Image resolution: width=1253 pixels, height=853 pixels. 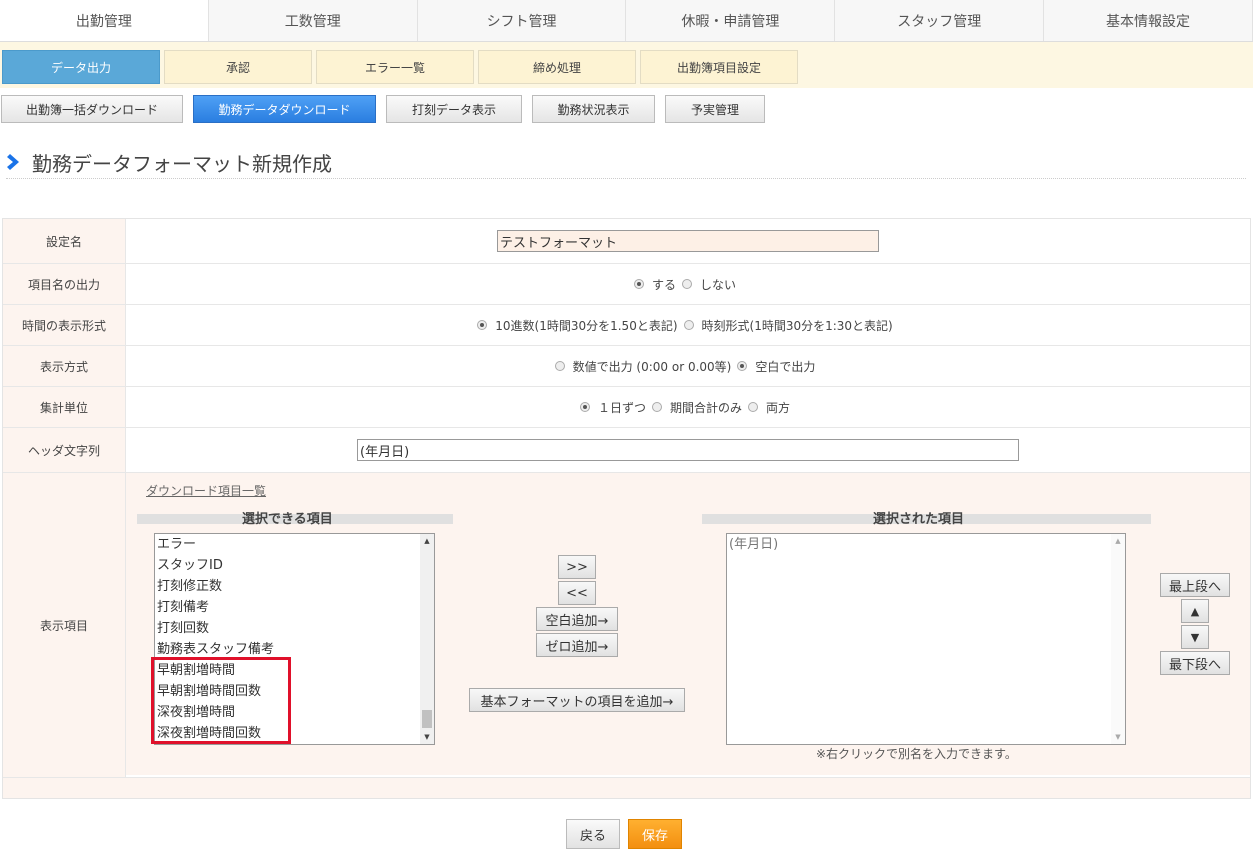 What do you see at coordinates (718, 284) in the screenshot?
I see `header-output-no-label: しない` at bounding box center [718, 284].